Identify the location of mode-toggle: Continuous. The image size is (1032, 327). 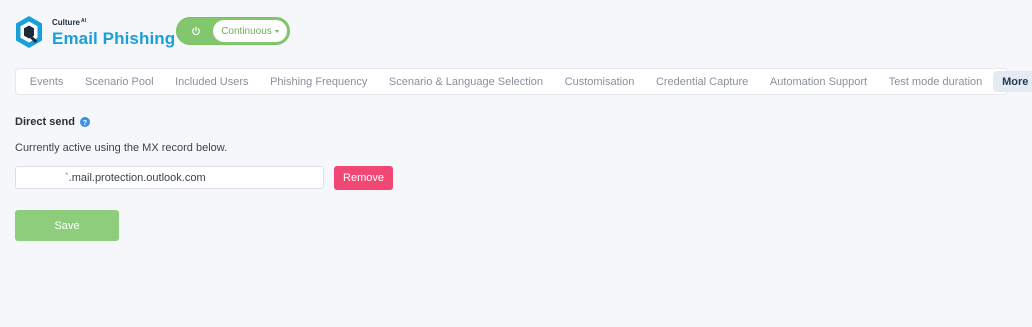
(233, 31).